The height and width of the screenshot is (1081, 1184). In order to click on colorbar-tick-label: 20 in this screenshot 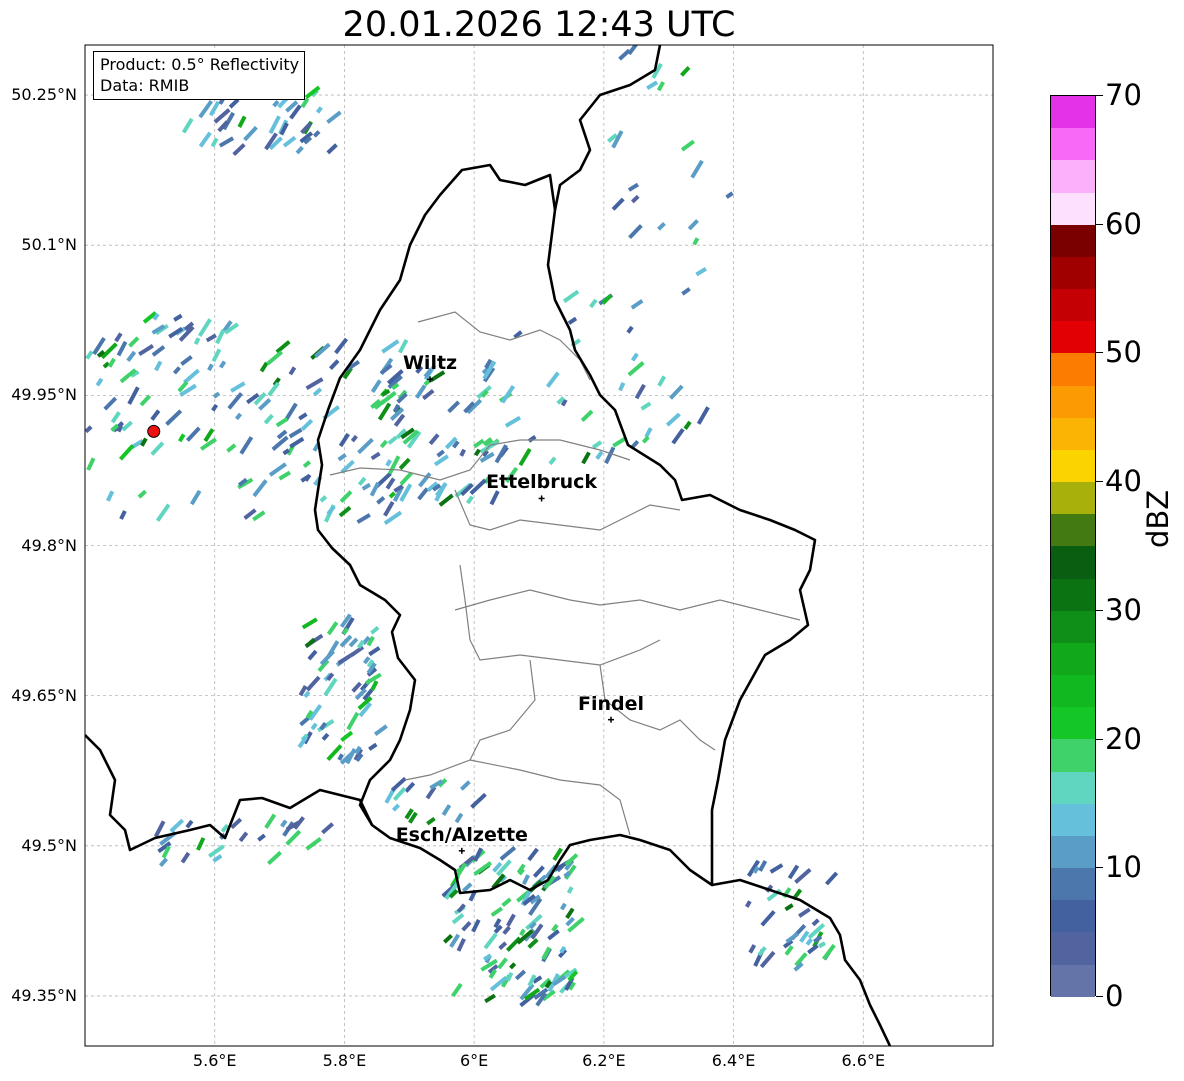, I will do `click(1123, 738)`.